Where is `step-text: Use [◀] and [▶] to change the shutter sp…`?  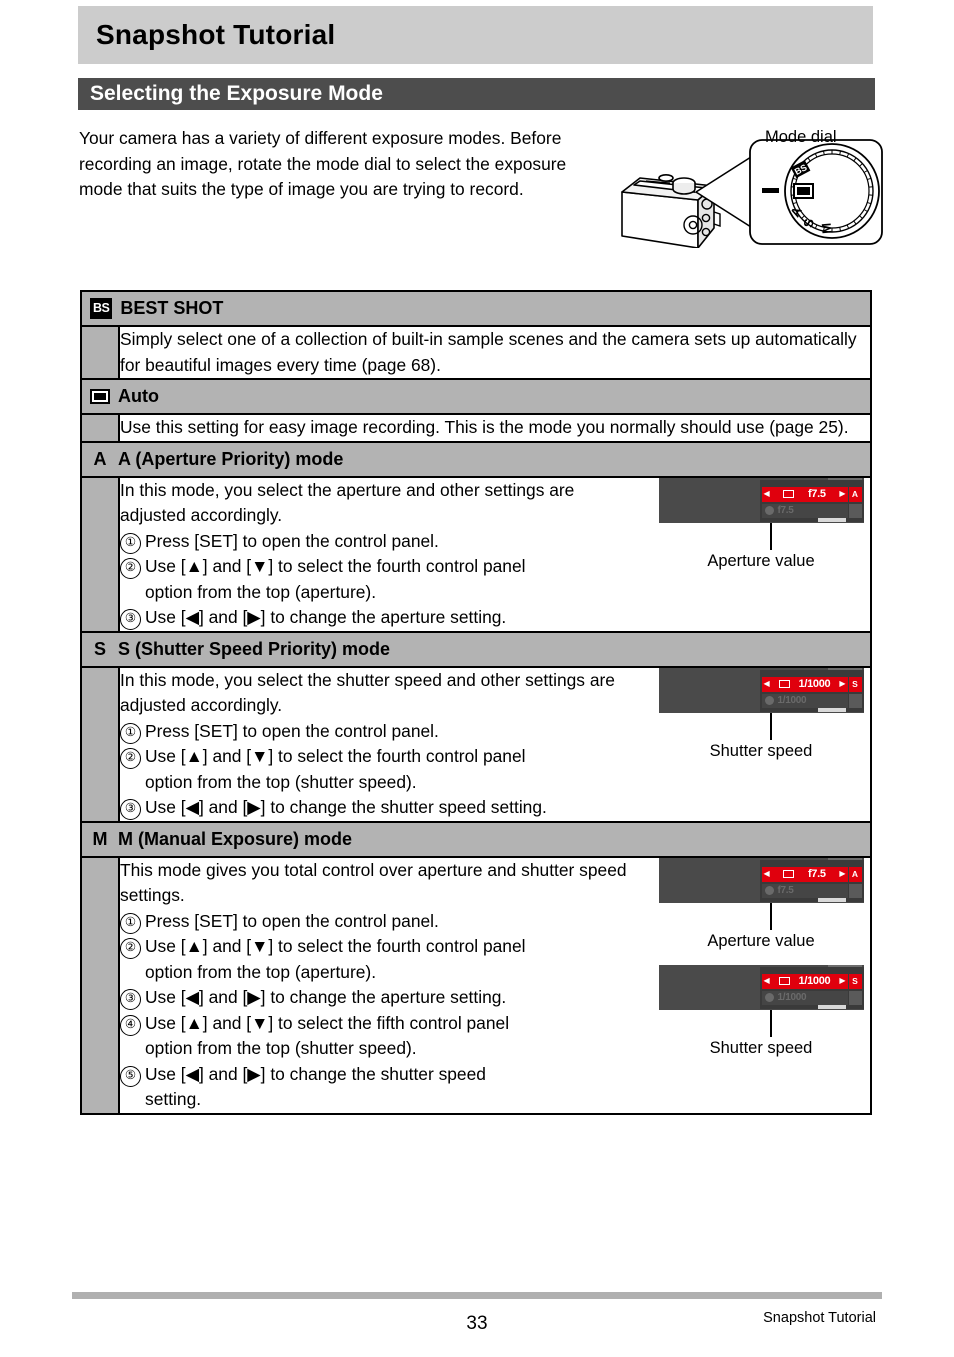 step-text: Use [◀] and [▶] to change the shutter sp… is located at coordinates (315, 1073).